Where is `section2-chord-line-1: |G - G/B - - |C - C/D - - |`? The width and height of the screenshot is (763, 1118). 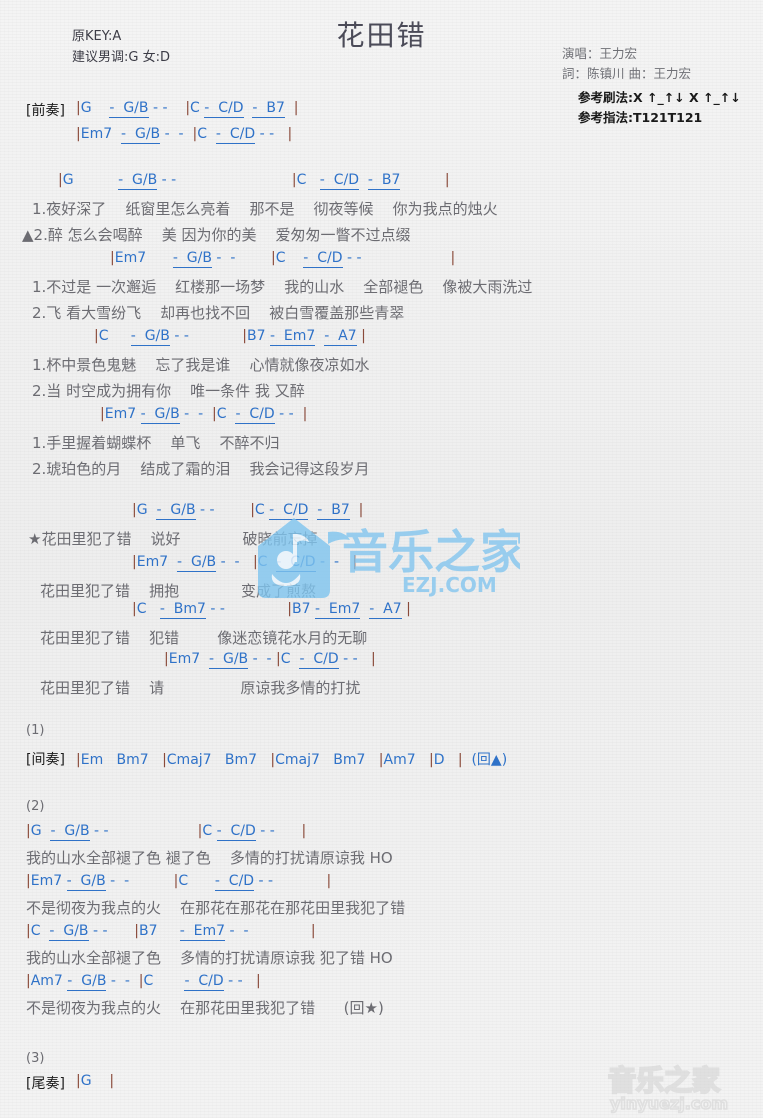 section2-chord-line-1: |G - G/B - - |C - C/D - - | is located at coordinates (166, 832).